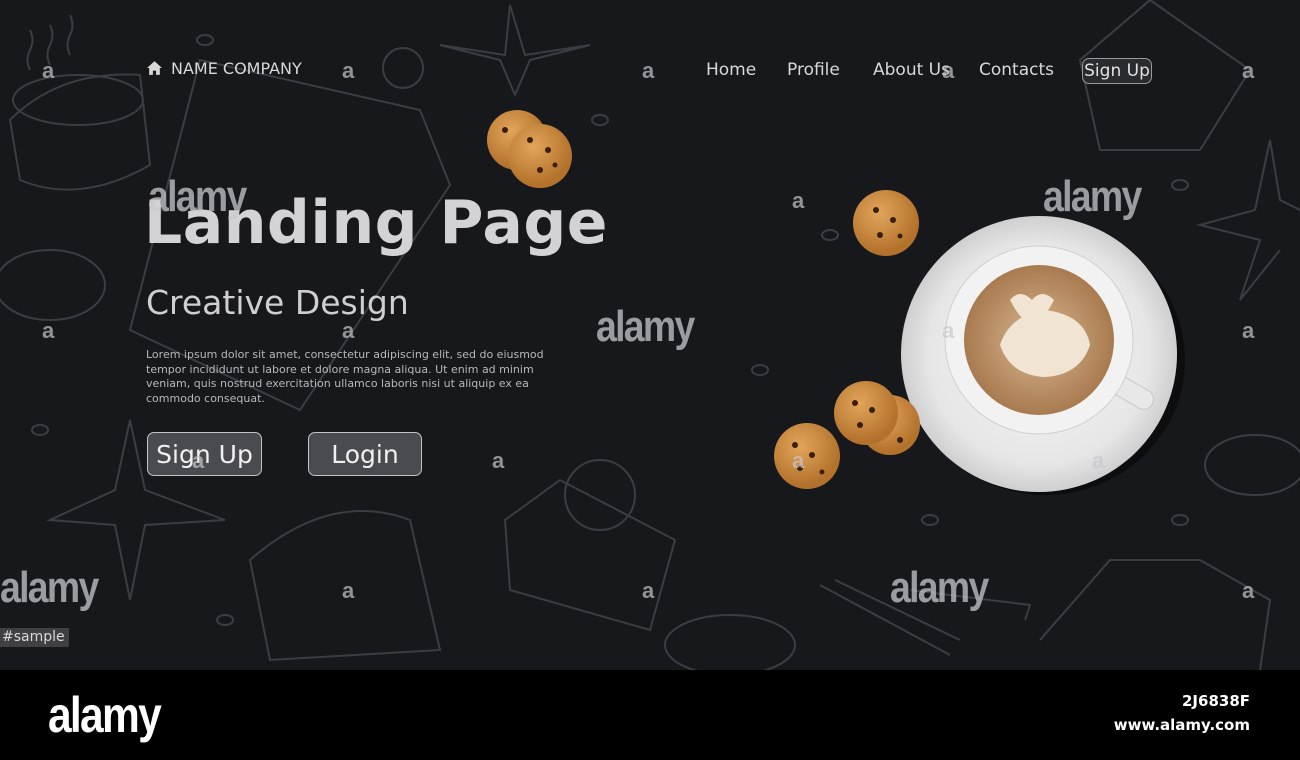 The height and width of the screenshot is (760, 1300). What do you see at coordinates (1181, 725) in the screenshot?
I see `site-url: www.alamy.com` at bounding box center [1181, 725].